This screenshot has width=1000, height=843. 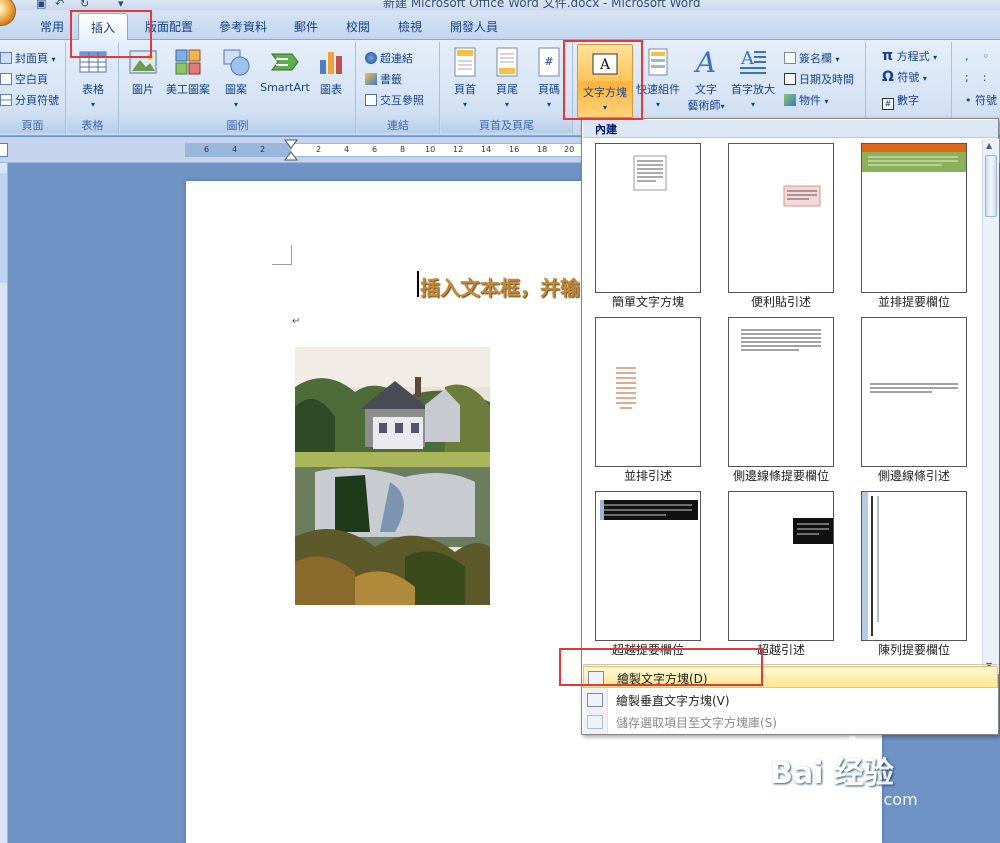 What do you see at coordinates (291, 151) in the screenshot?
I see `indent-marker-icon` at bounding box center [291, 151].